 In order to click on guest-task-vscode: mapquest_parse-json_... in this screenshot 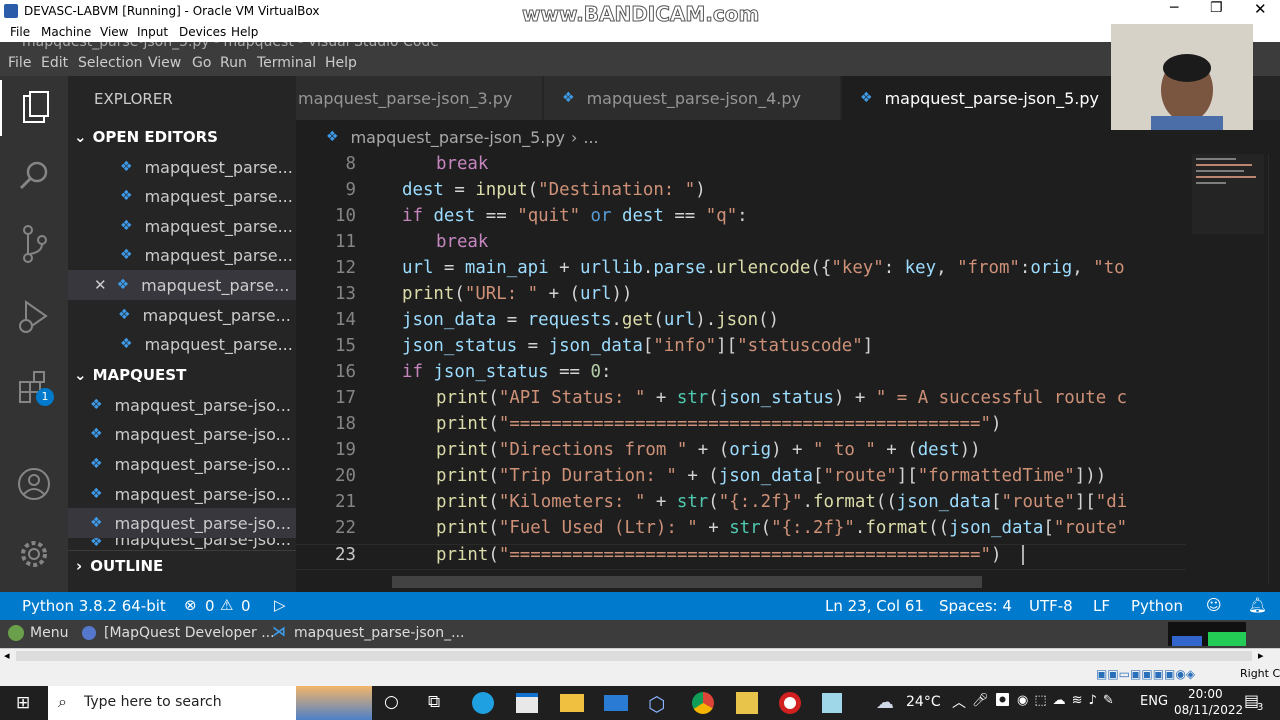, I will do `click(379, 633)`.